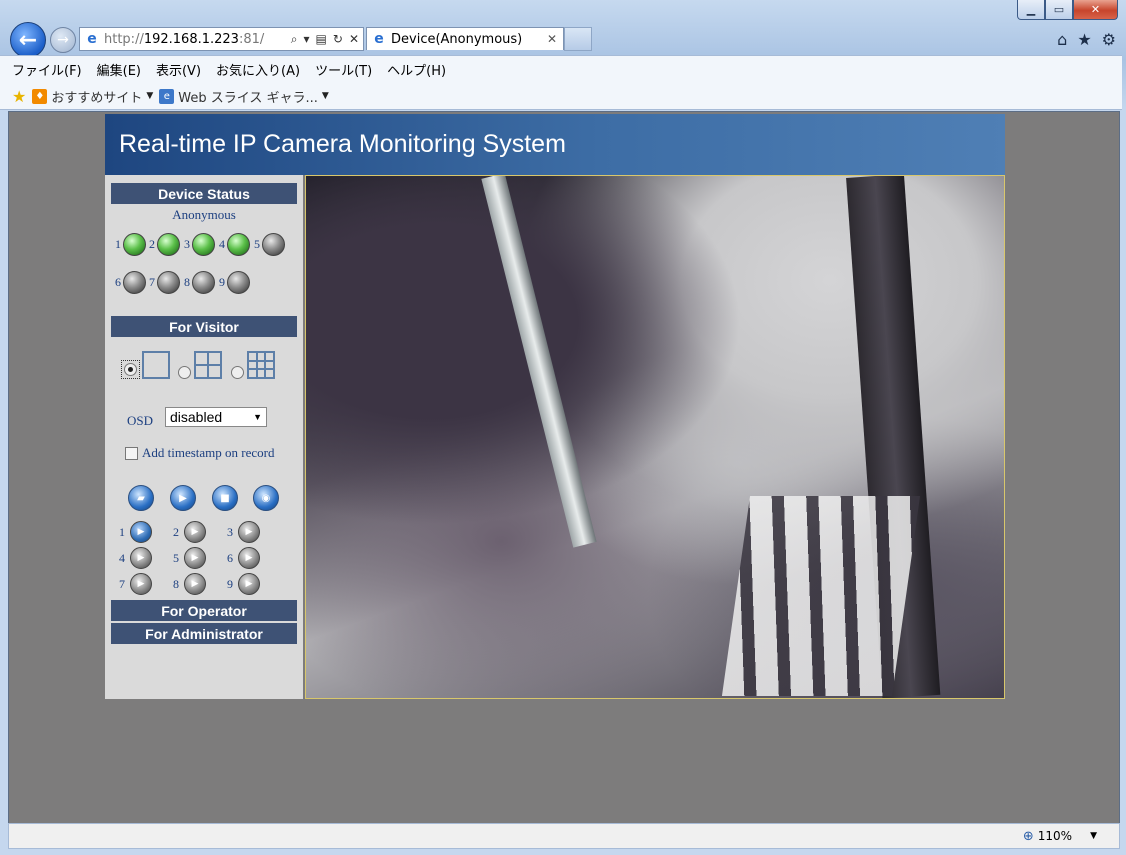 Image resolution: width=1126 pixels, height=855 pixels. What do you see at coordinates (40, 96) in the screenshot?
I see `suggested-sites-icon: ♦` at bounding box center [40, 96].